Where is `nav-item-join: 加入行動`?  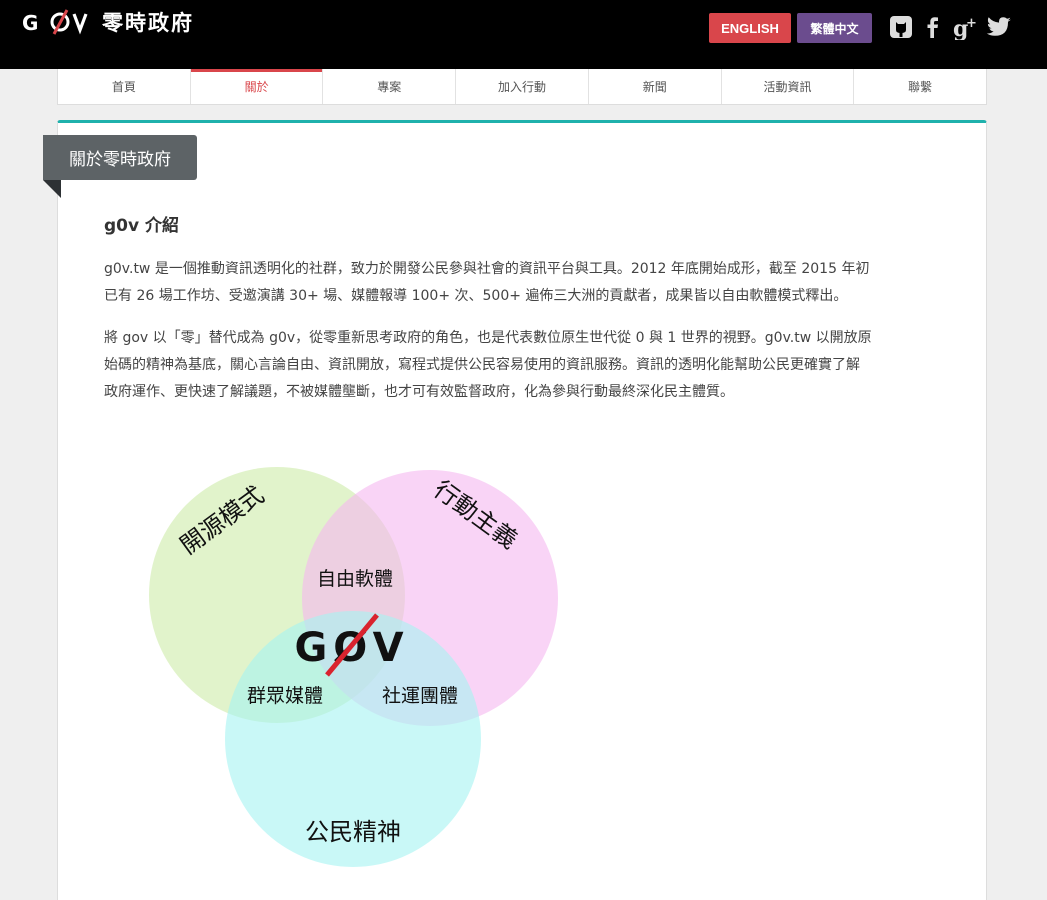 nav-item-join: 加入行動 is located at coordinates (522, 86).